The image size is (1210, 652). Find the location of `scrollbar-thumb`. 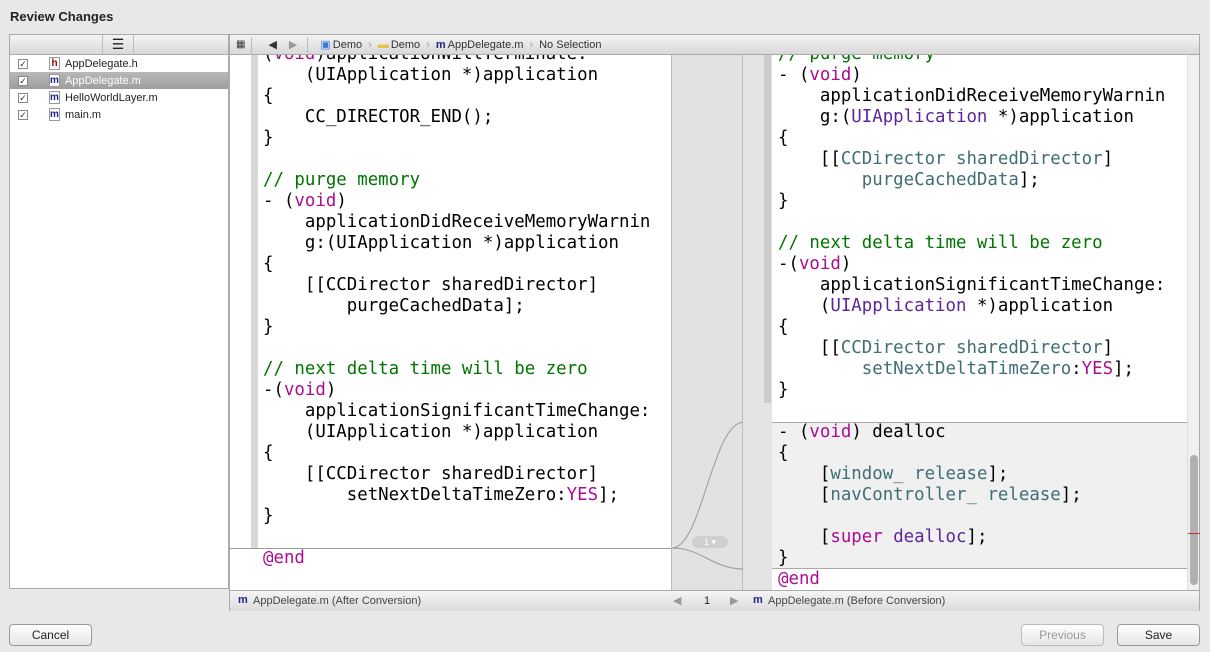

scrollbar-thumb is located at coordinates (1194, 520).